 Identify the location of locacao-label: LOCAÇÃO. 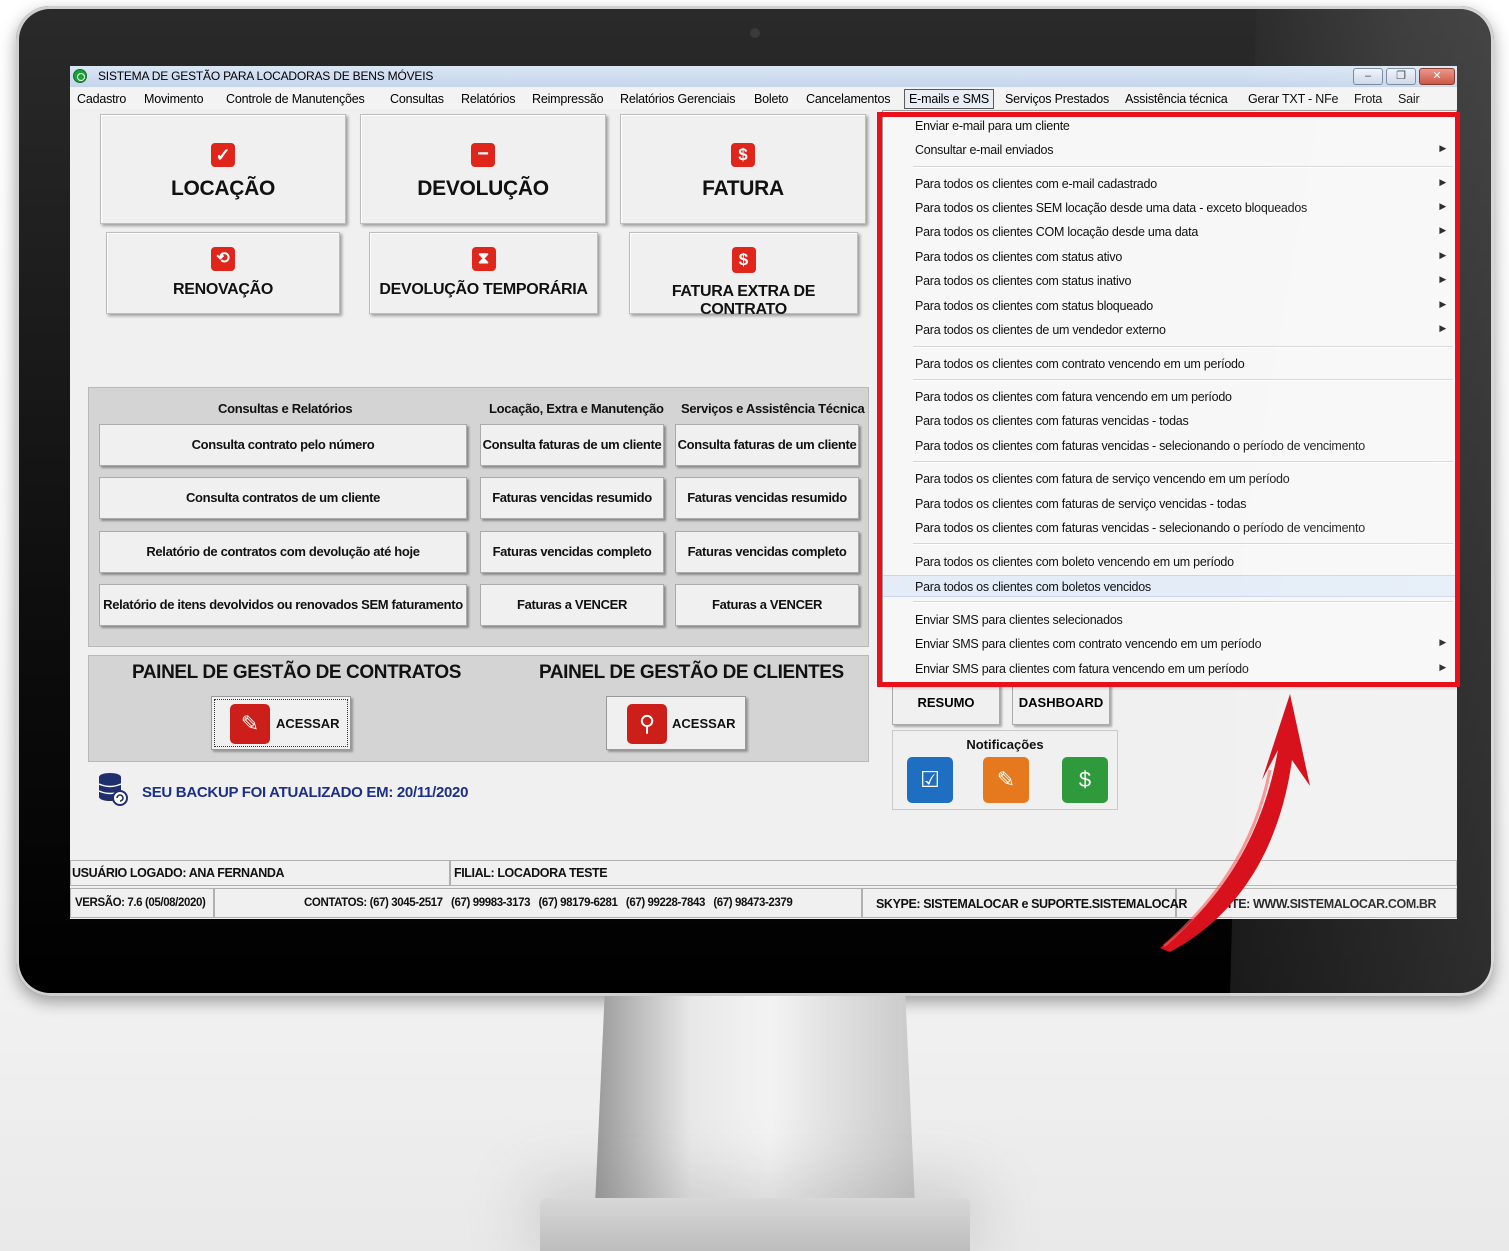
(223, 188).